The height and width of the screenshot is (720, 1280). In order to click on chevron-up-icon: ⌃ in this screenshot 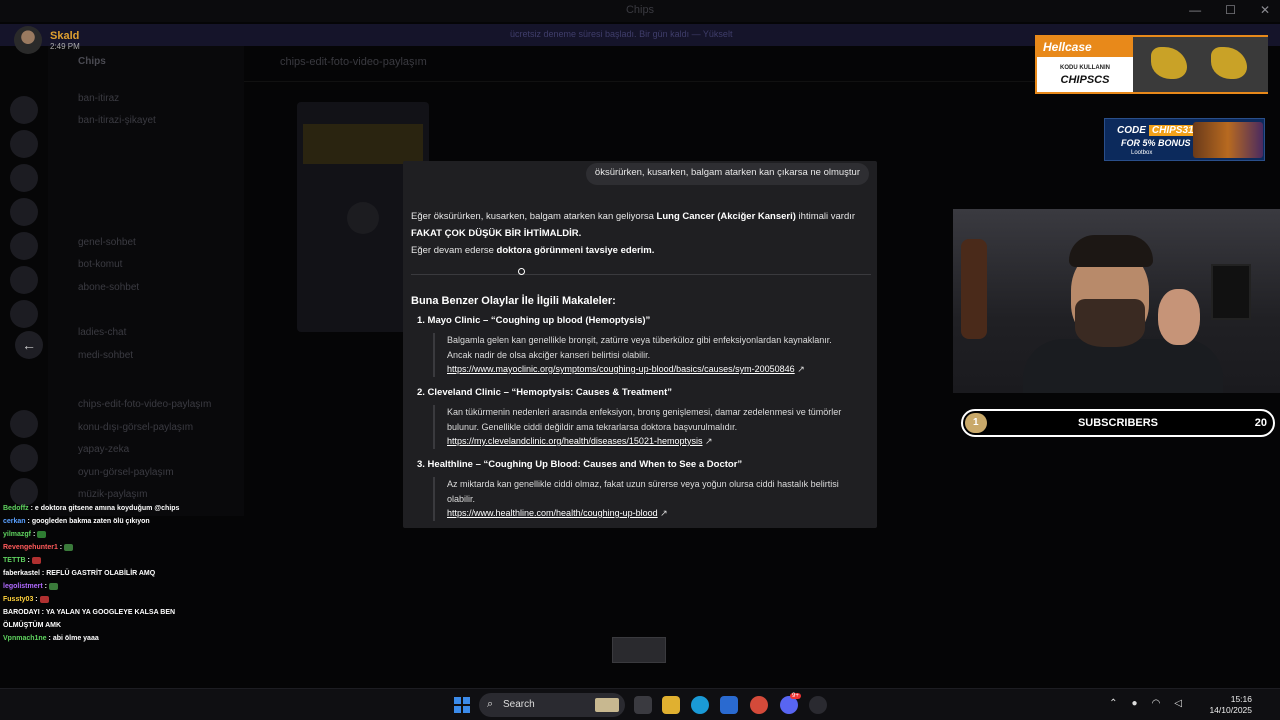, I will do `click(1113, 703)`.